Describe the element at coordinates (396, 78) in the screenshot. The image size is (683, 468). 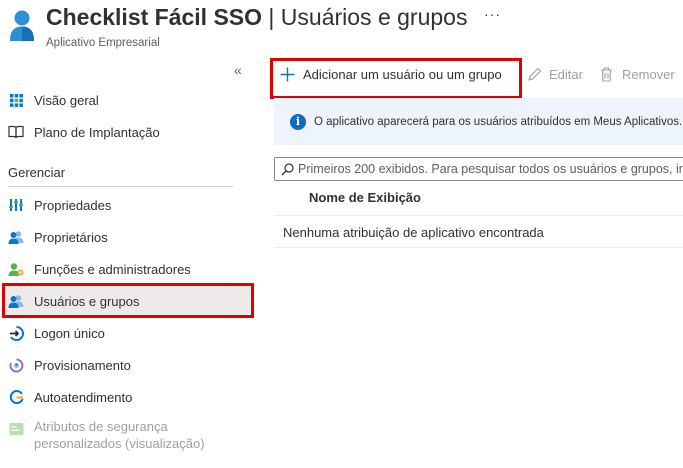
I see `add-button-highlight` at that location.